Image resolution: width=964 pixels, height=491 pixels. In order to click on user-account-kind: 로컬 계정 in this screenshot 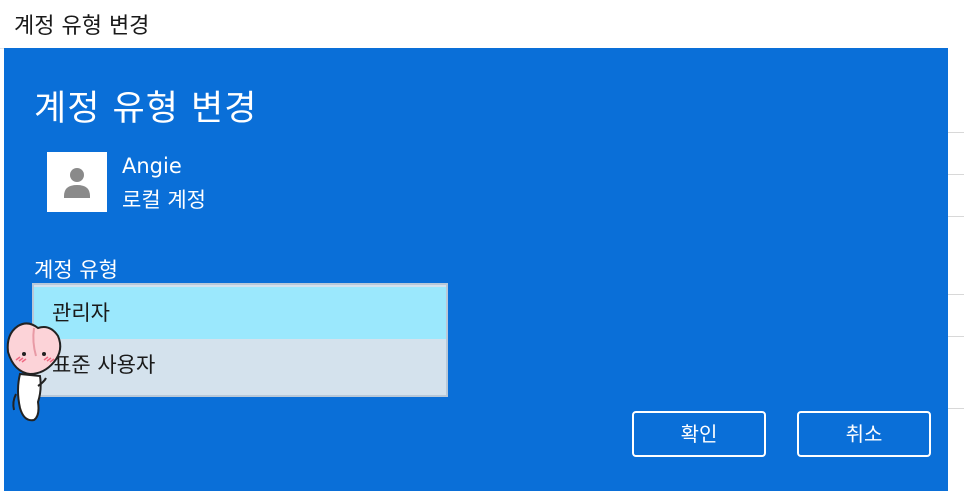, I will do `click(164, 200)`.